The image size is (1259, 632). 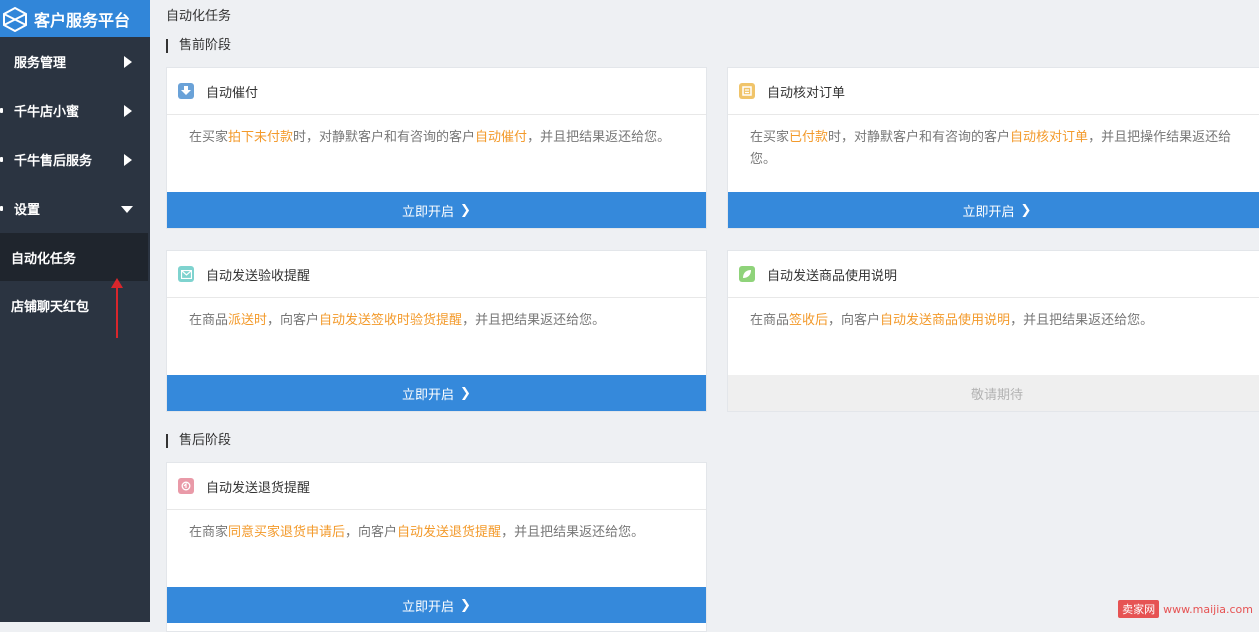 What do you see at coordinates (436, 543) in the screenshot?
I see `card-description: 在商家同意买家退货申请后，向客户自动发送退货提醒，并且把结果返还给您。` at bounding box center [436, 543].